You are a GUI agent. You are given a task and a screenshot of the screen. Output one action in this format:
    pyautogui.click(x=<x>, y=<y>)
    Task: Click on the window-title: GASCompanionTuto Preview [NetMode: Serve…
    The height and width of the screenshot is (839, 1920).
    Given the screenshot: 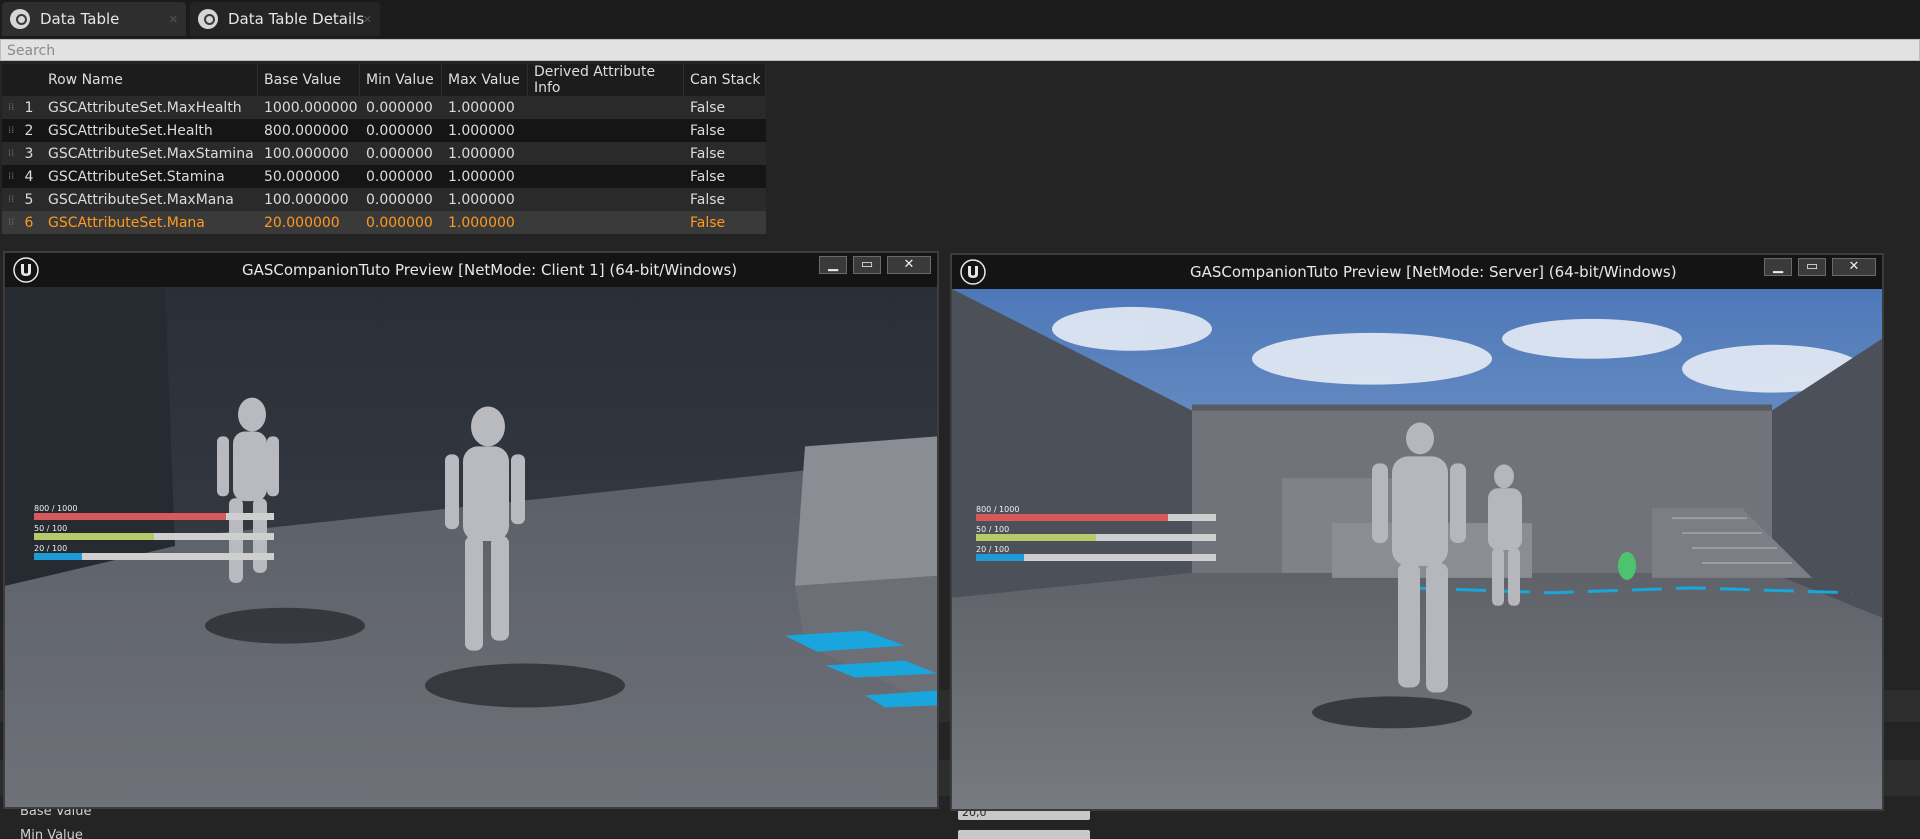 What is the action you would take?
    pyautogui.click(x=1433, y=272)
    